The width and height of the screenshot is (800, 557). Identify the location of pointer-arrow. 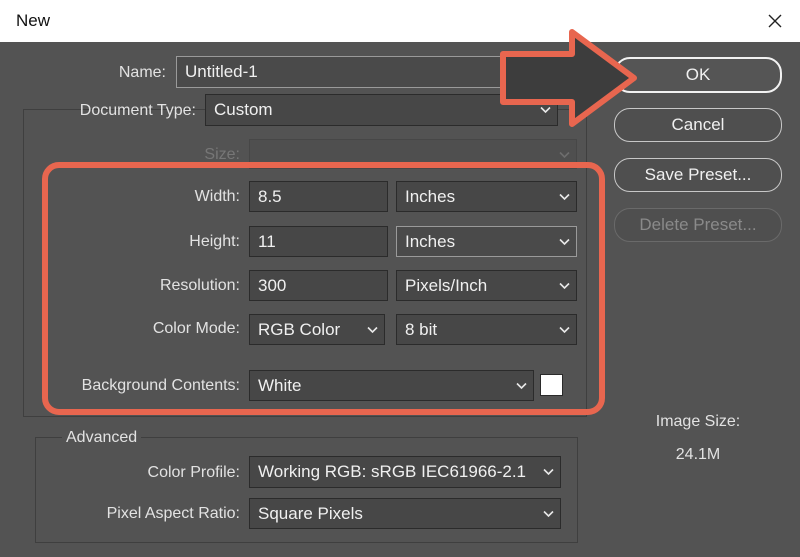
(568, 78).